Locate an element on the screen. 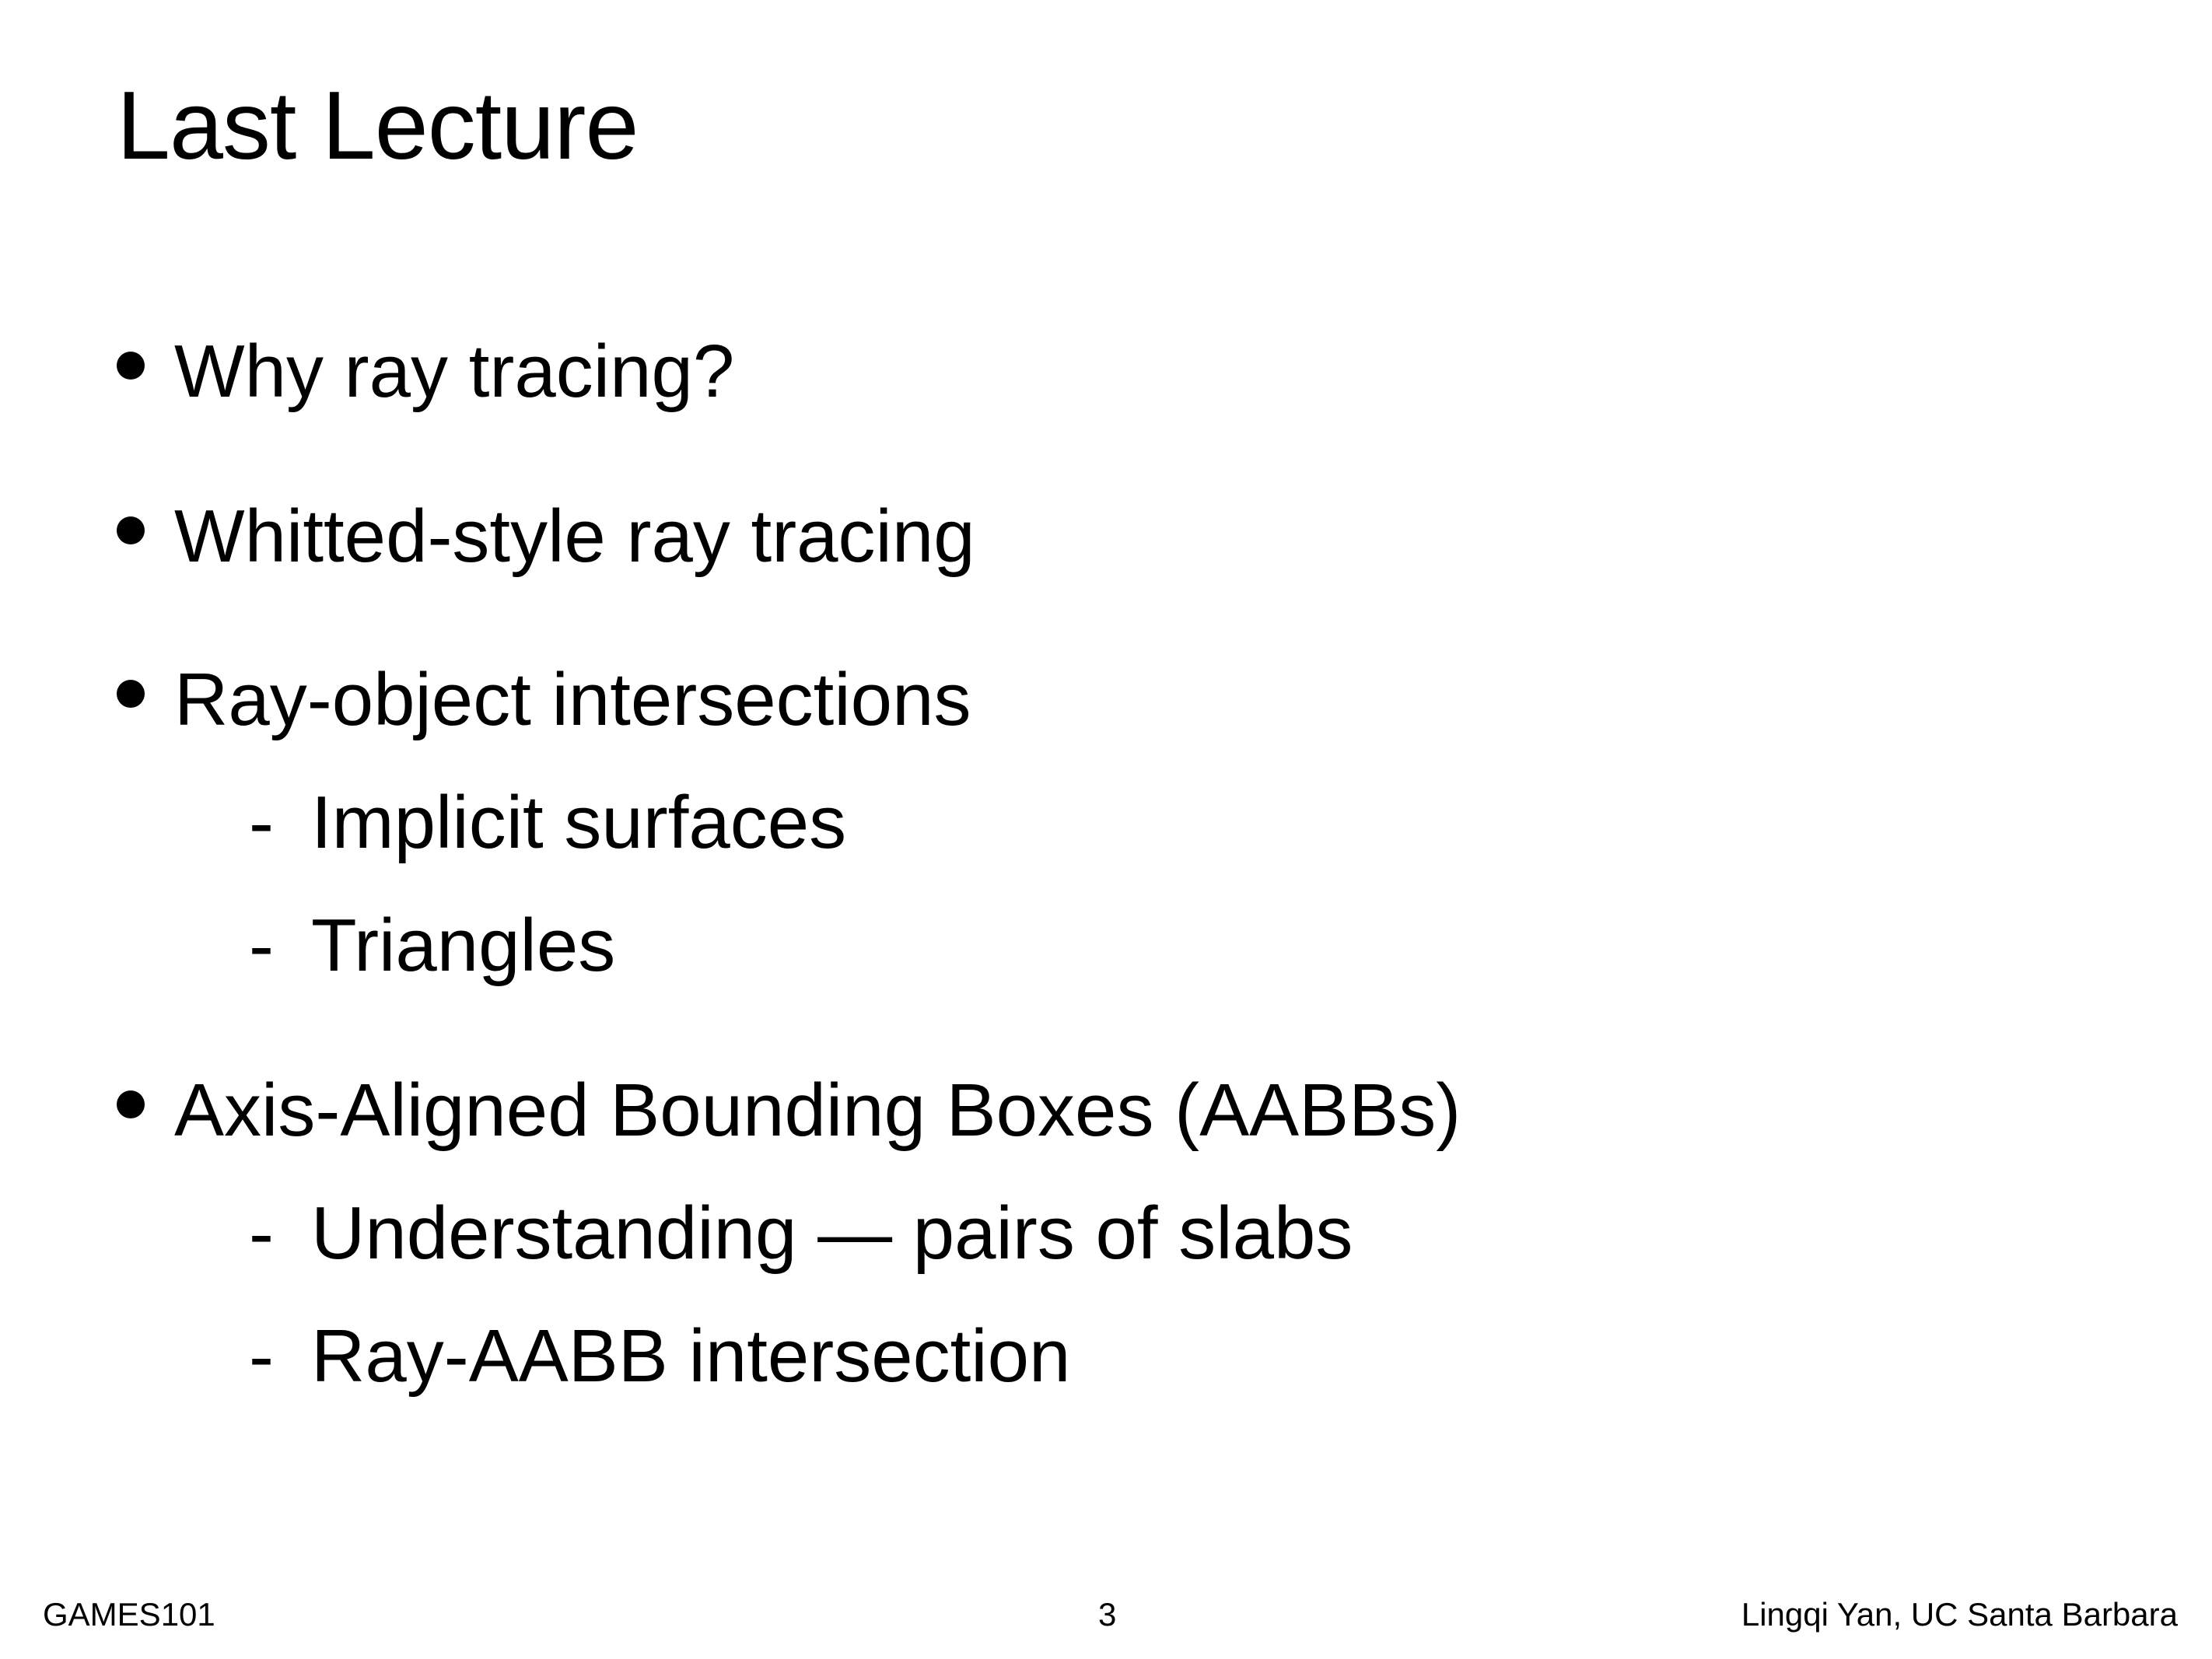 The width and height of the screenshot is (2212, 1659). bullet-text: Whitted-style ray tracing is located at coordinates (575, 536).